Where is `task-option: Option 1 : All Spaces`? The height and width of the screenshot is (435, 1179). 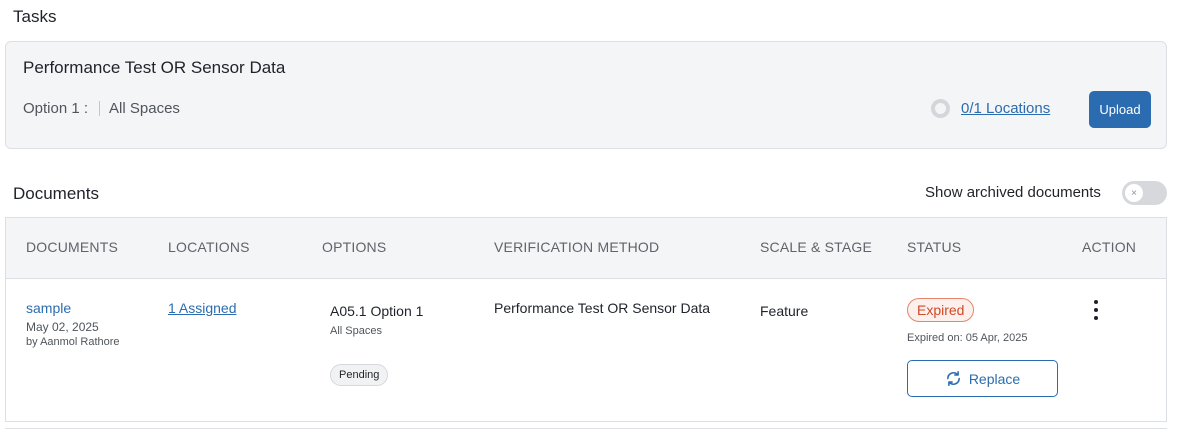 task-option: Option 1 : All Spaces is located at coordinates (101, 108).